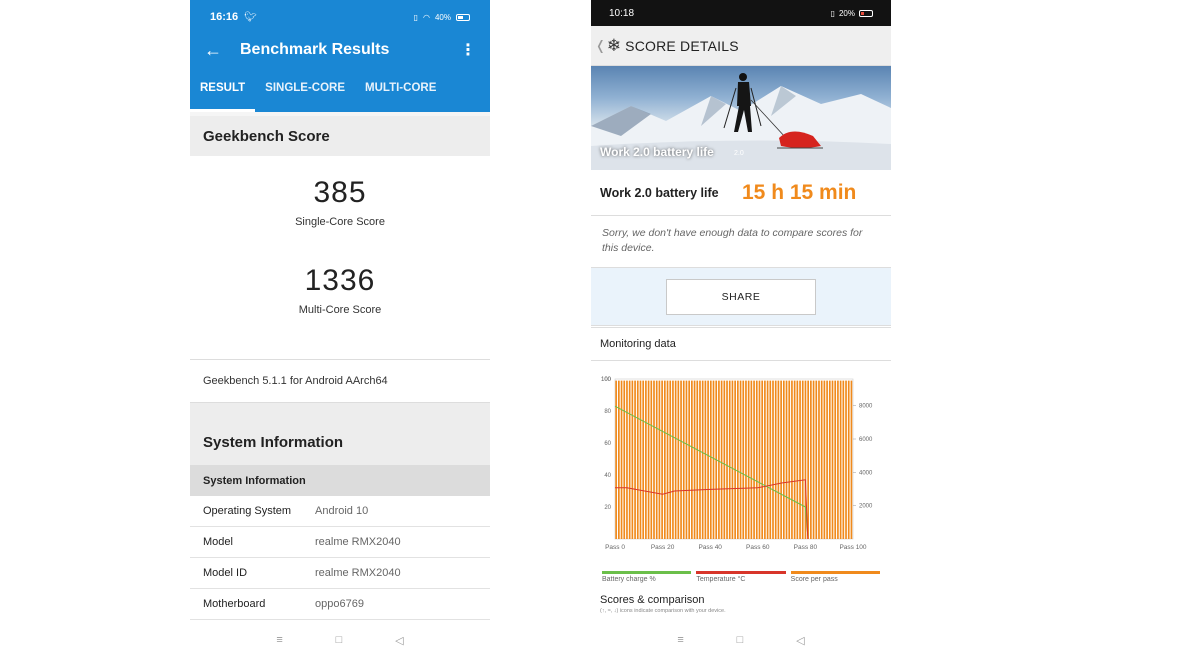  What do you see at coordinates (340, 381) in the screenshot?
I see `geekbench-version: Geekbench 5.1.1 for Android AArch64` at bounding box center [340, 381].